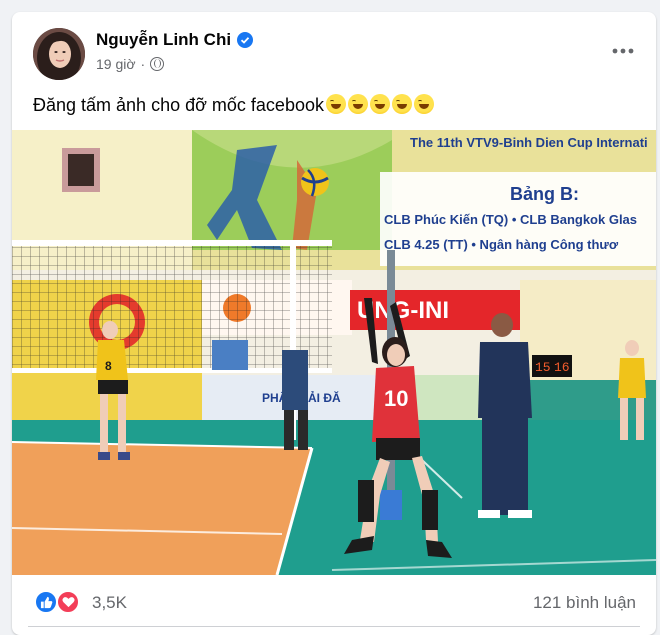 This screenshot has height=635, width=660. What do you see at coordinates (396, 398) in the screenshot?
I see `player-number: 10` at bounding box center [396, 398].